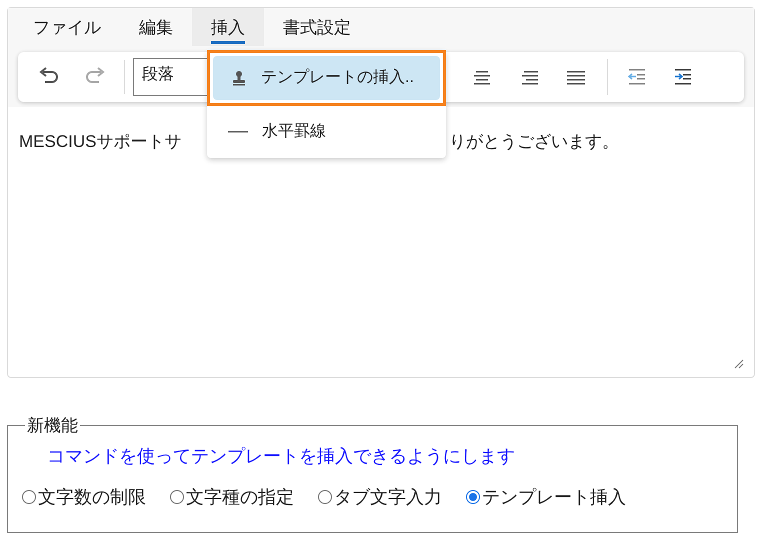 This screenshot has height=538, width=763. What do you see at coordinates (337, 78) in the screenshot?
I see `dropdown-item-label: テンプレートの挿入..` at bounding box center [337, 78].